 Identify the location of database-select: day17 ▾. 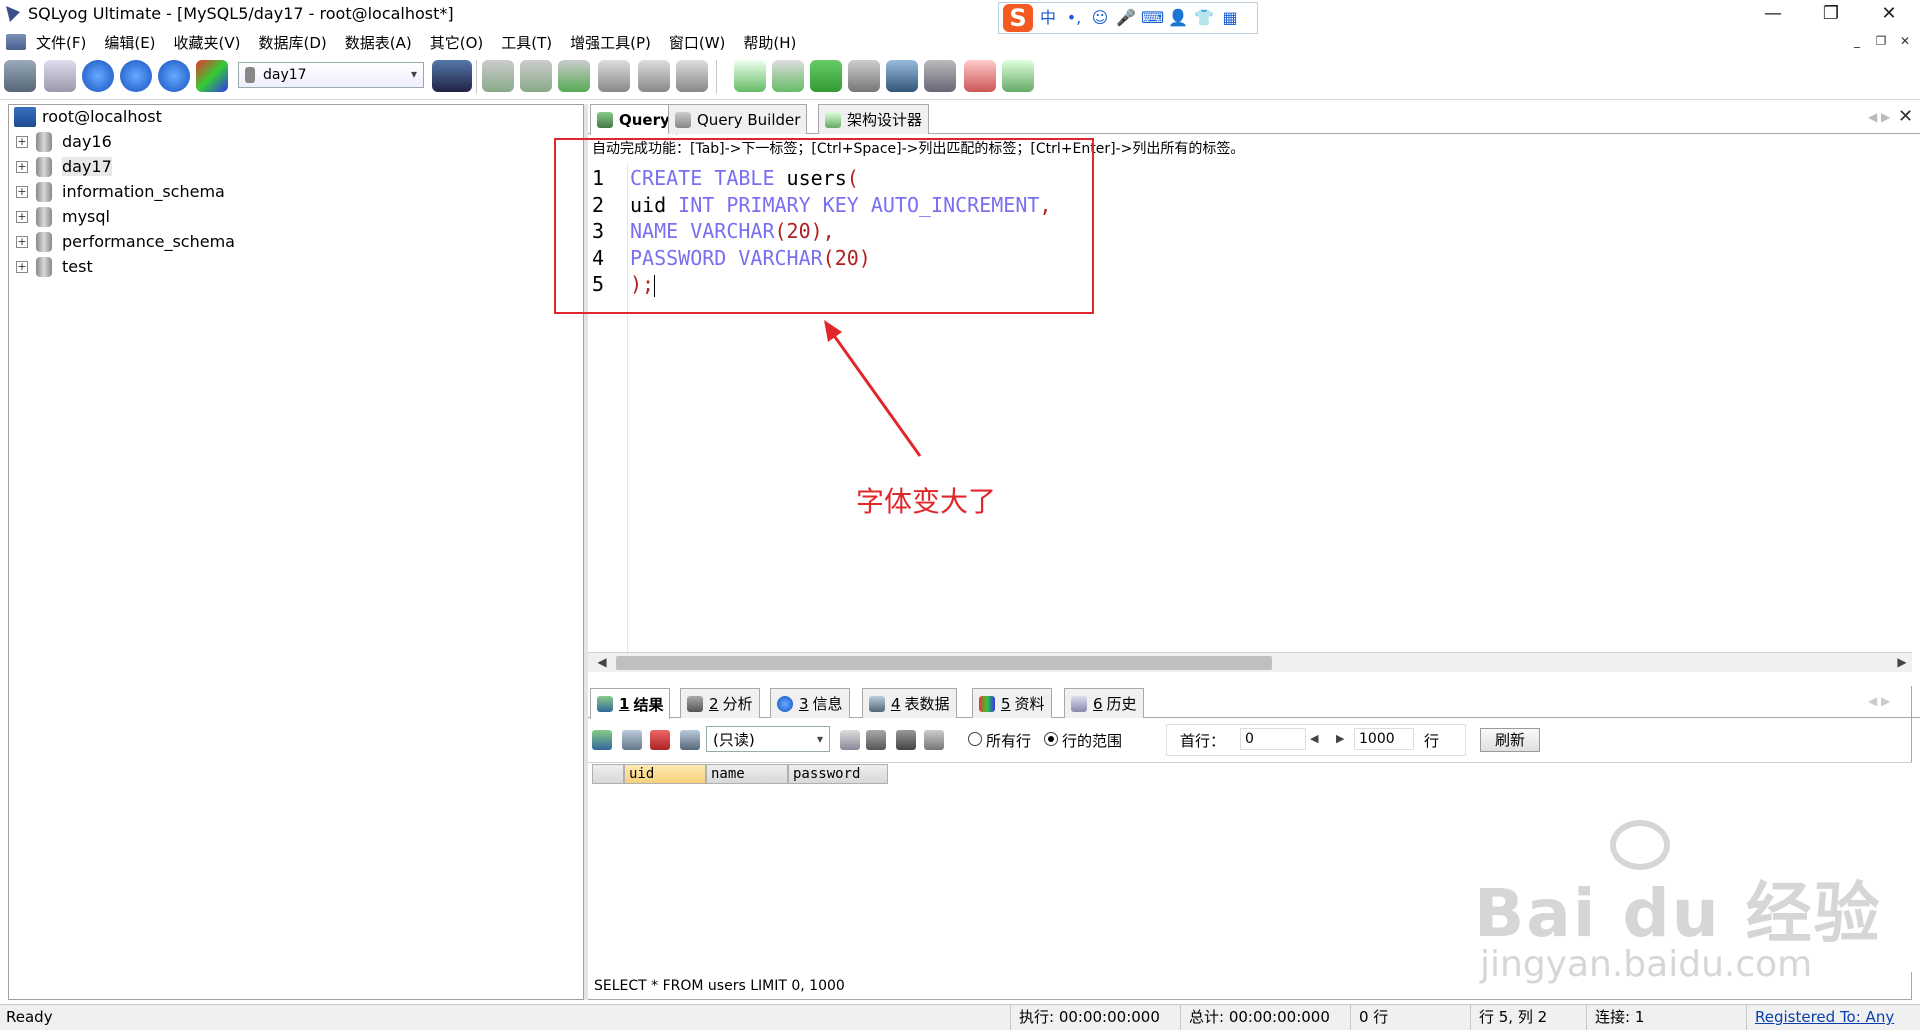
(331, 75).